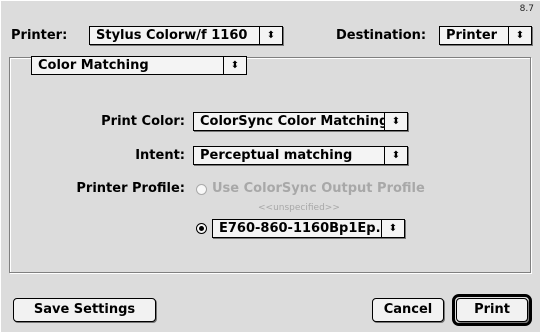 The width and height of the screenshot is (540, 332). What do you see at coordinates (201, 228) in the screenshot?
I see `custom-profile-radio` at bounding box center [201, 228].